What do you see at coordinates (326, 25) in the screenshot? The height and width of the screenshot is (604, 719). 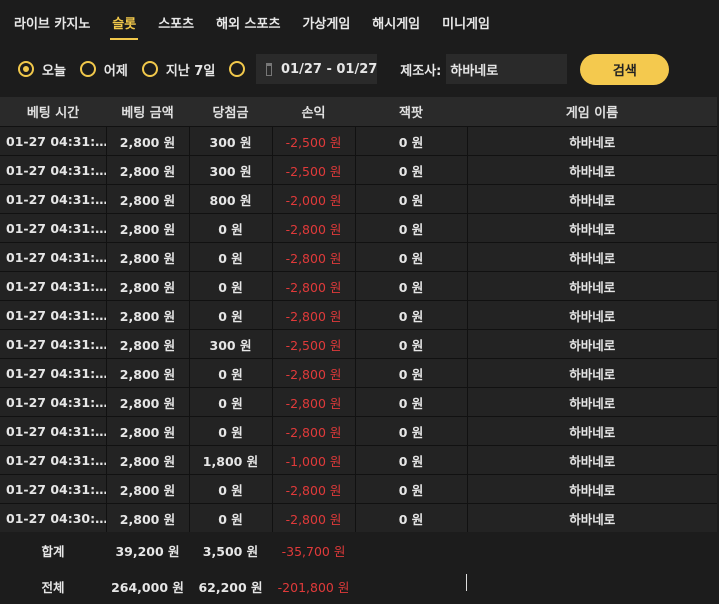 I see `tab-virtual-game: 가상게임` at bounding box center [326, 25].